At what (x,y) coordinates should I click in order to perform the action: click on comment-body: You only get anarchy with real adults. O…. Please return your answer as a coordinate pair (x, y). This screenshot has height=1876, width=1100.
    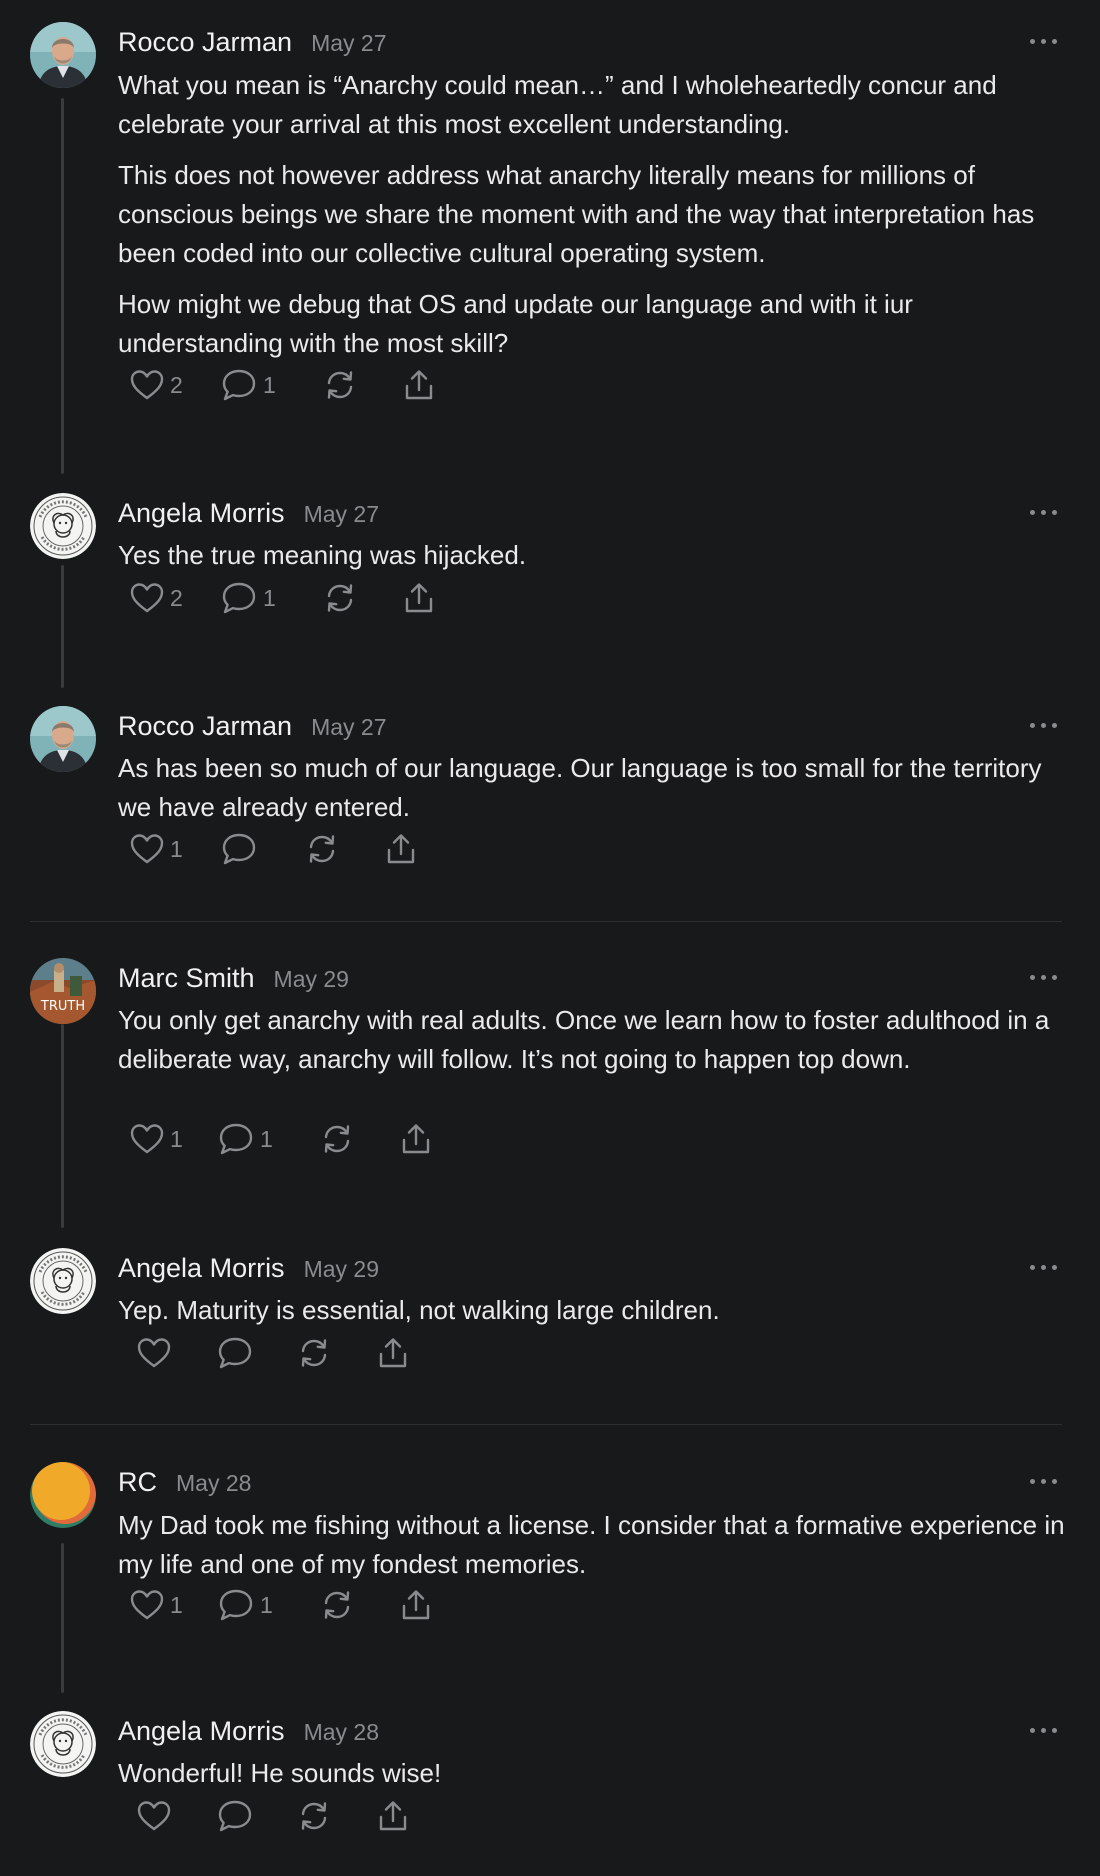
    Looking at the image, I should click on (593, 1046).